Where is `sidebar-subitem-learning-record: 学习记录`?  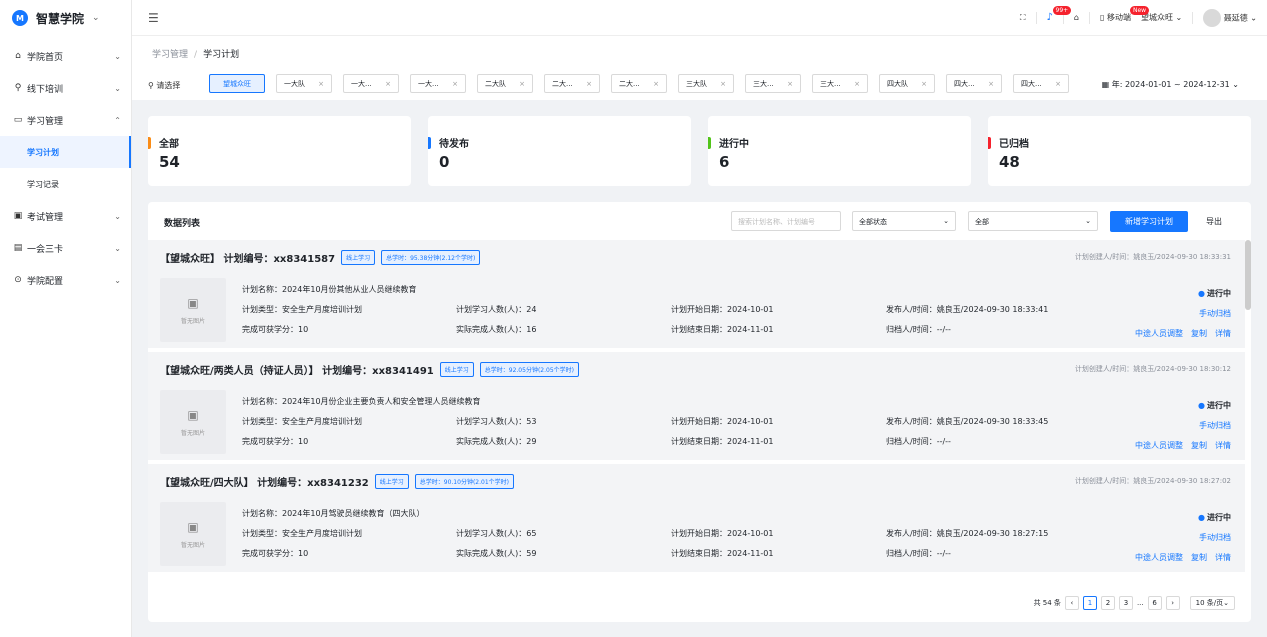 sidebar-subitem-learning-record: 学习记录 is located at coordinates (65, 184).